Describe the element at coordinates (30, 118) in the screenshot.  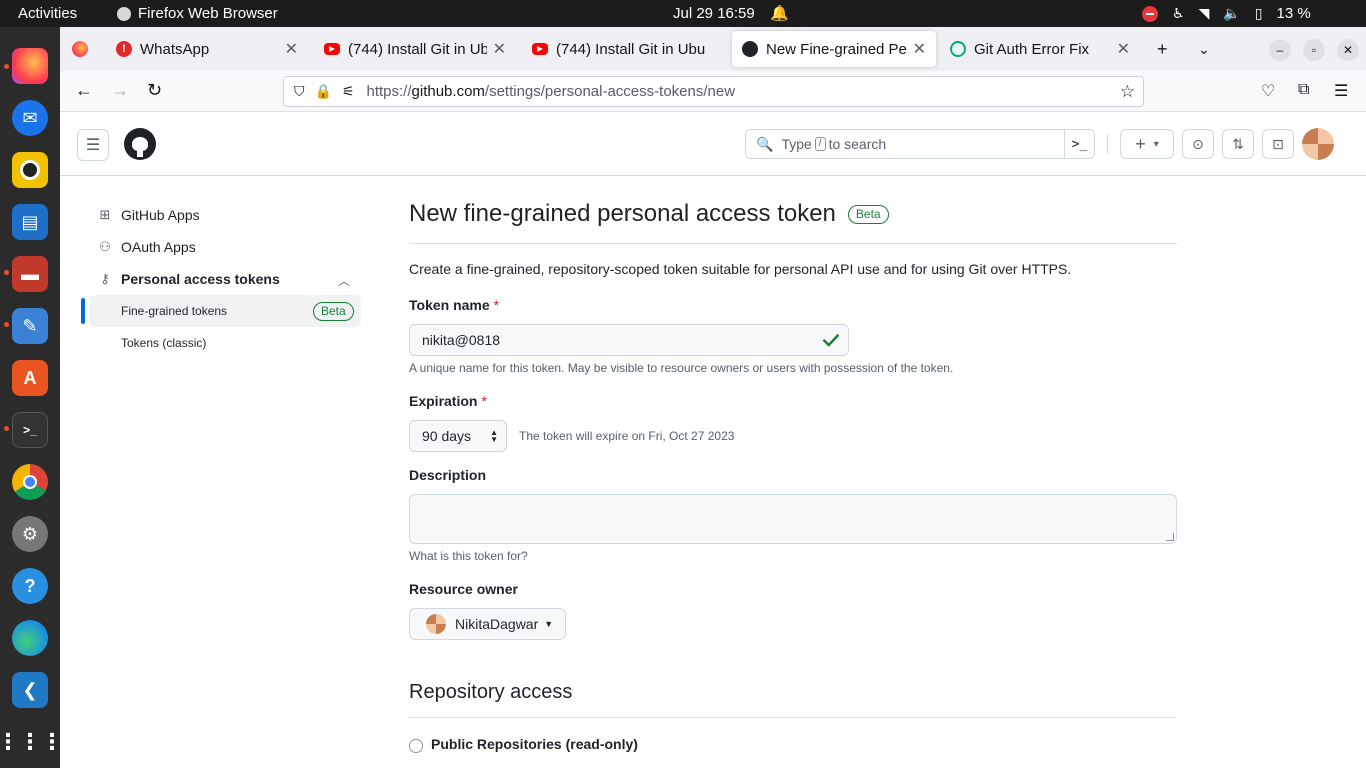
I see `thunderbird-dock-icon: ✉` at that location.